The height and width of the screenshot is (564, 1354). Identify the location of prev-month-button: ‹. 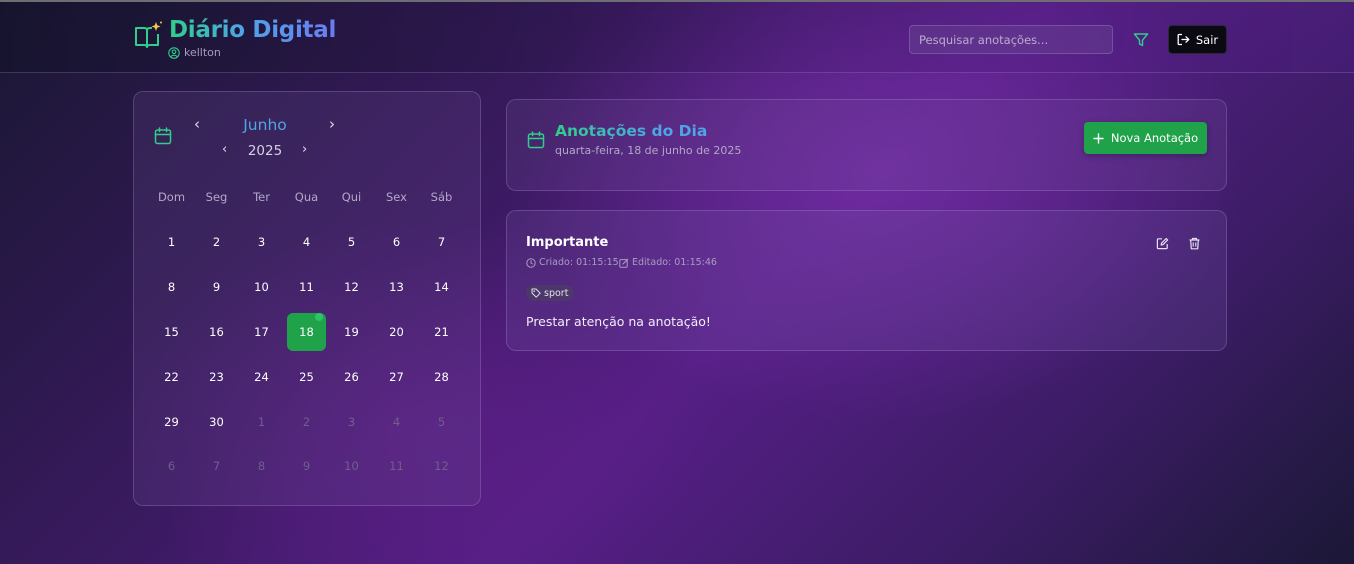
(197, 124).